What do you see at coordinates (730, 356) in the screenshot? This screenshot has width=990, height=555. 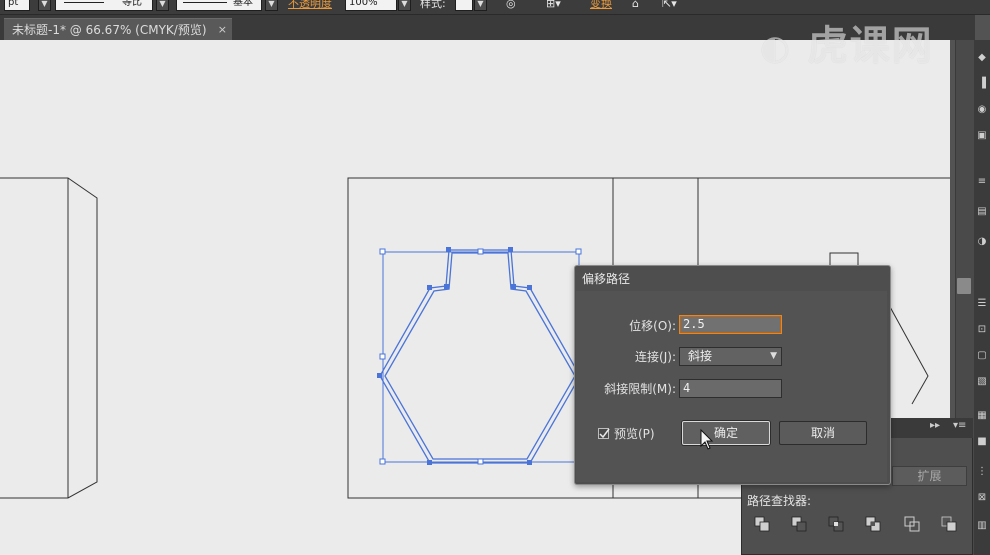 I see `join-select: 斜接 ▼` at bounding box center [730, 356].